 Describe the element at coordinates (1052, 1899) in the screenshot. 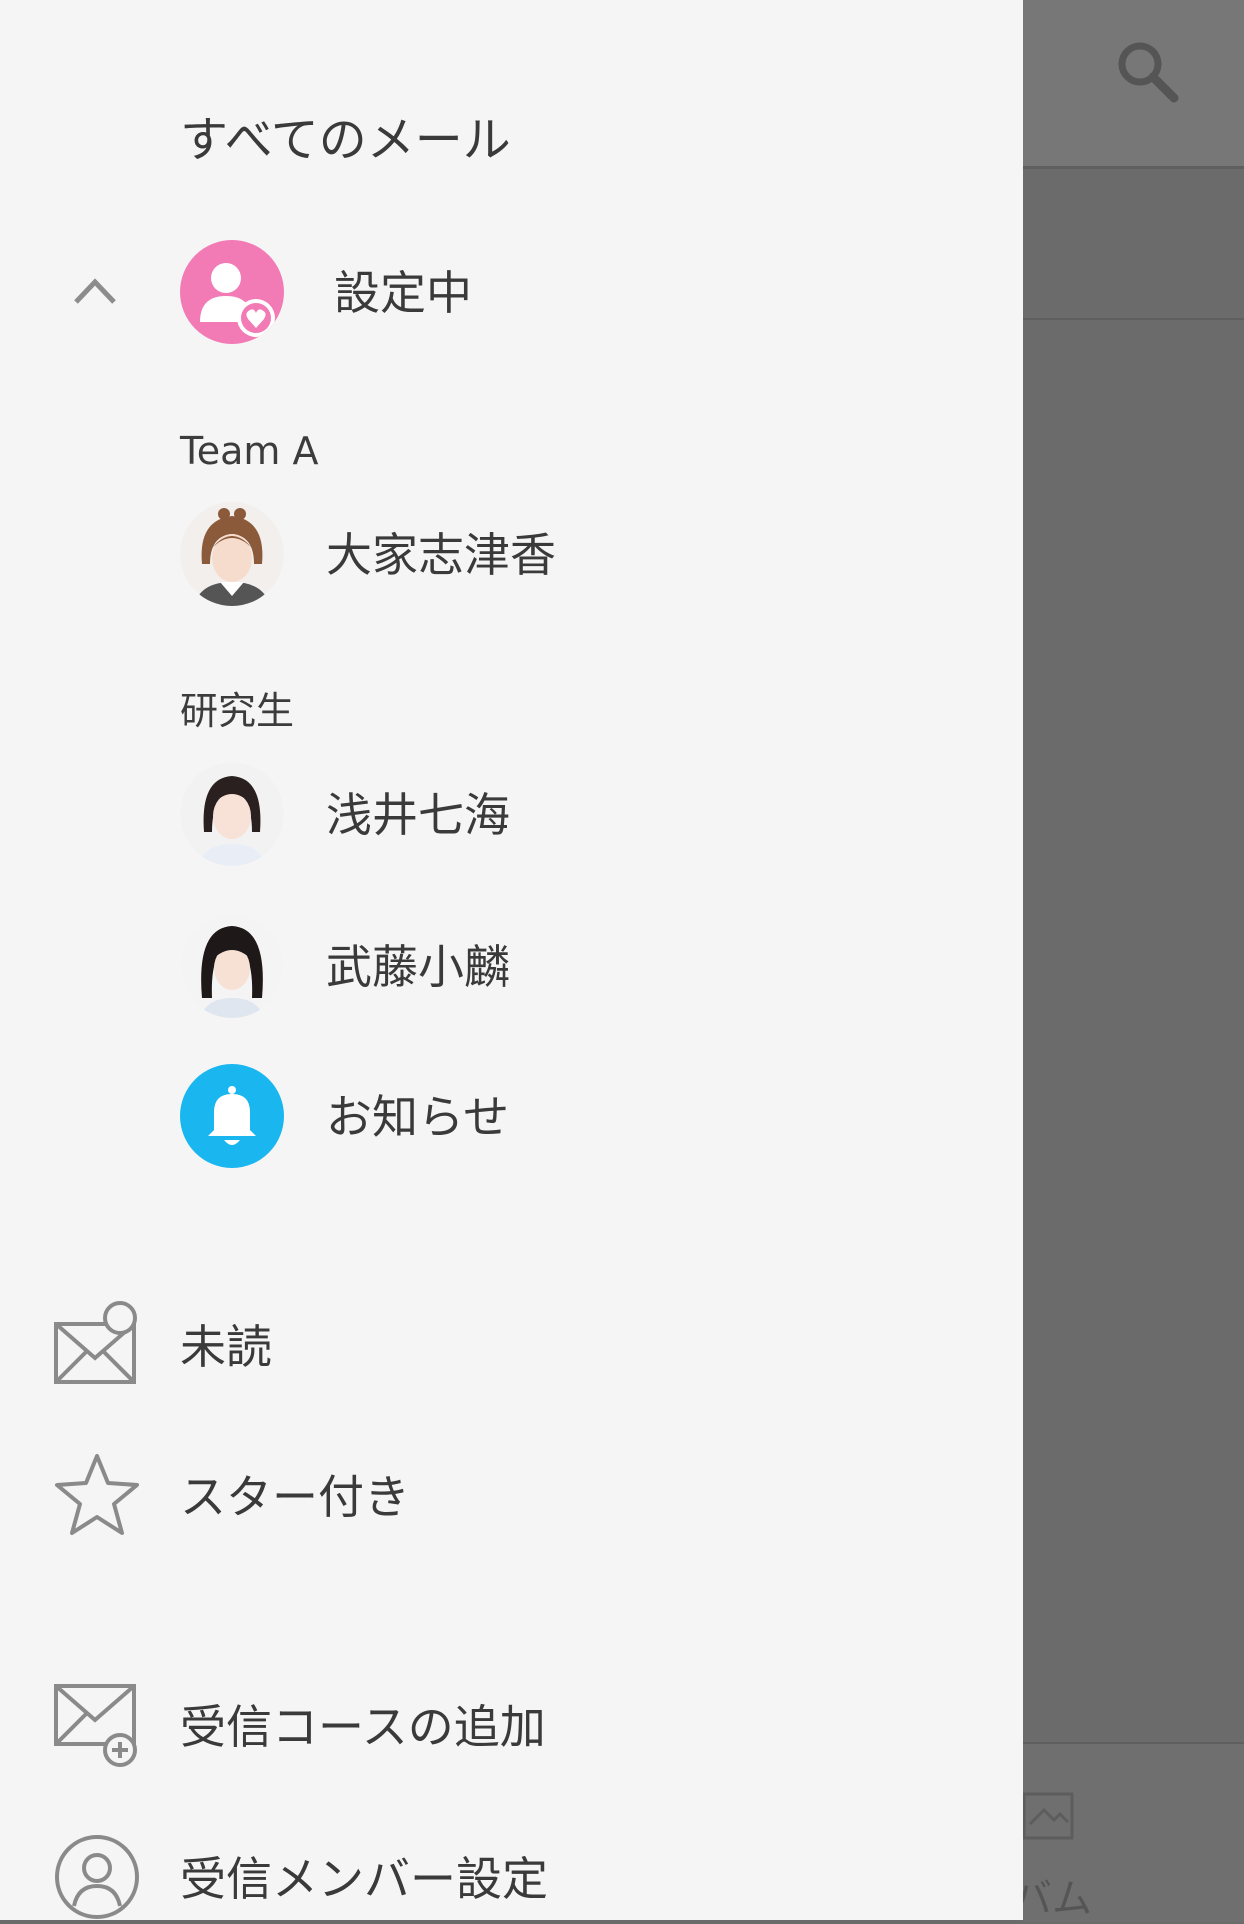

I see `album-tab-label: バム` at that location.